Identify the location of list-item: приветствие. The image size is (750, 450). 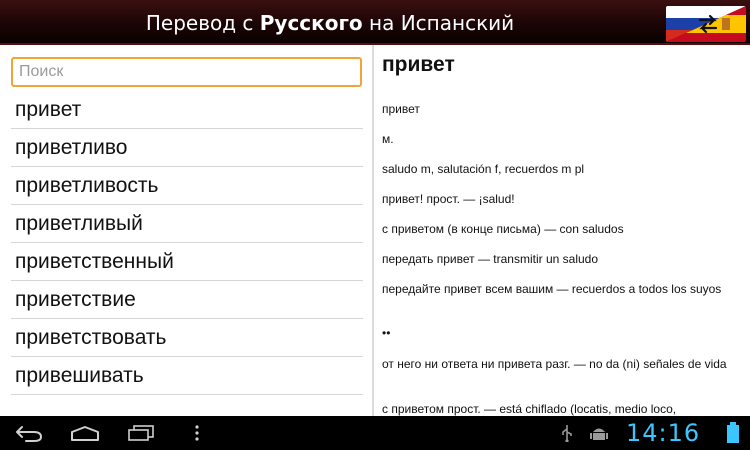
(187, 300).